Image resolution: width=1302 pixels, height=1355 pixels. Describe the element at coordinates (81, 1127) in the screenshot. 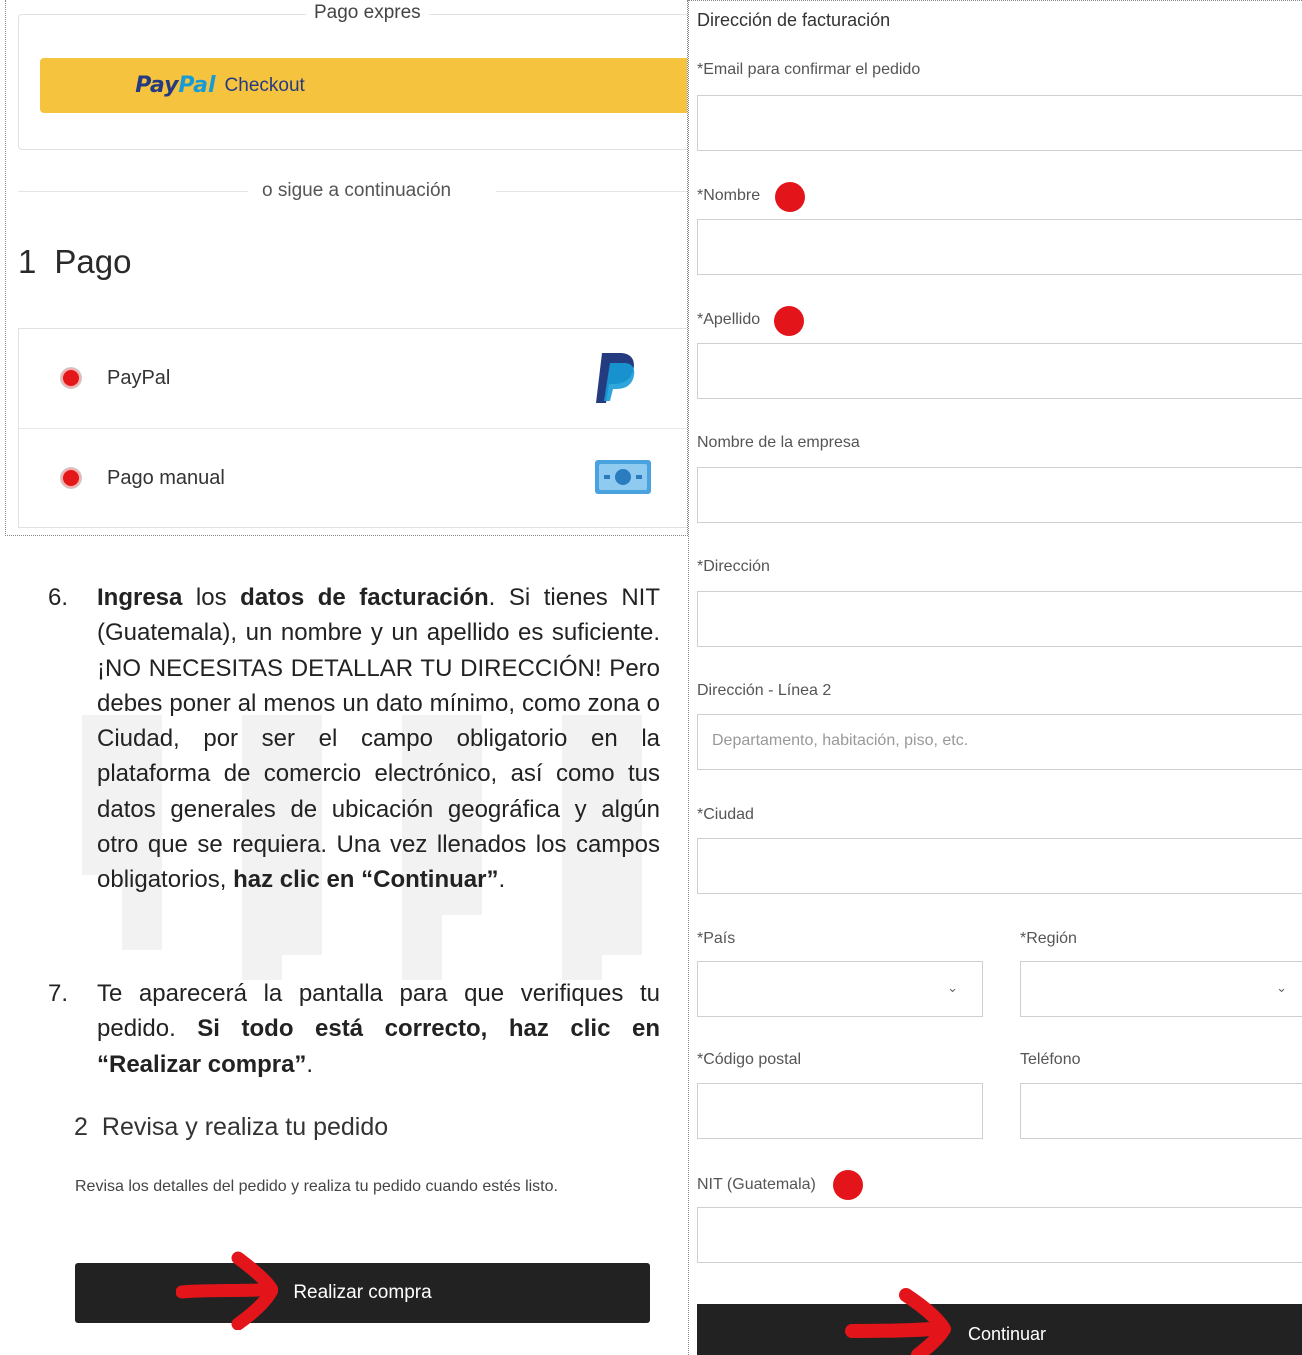

I see `review-step-number: 2` at that location.